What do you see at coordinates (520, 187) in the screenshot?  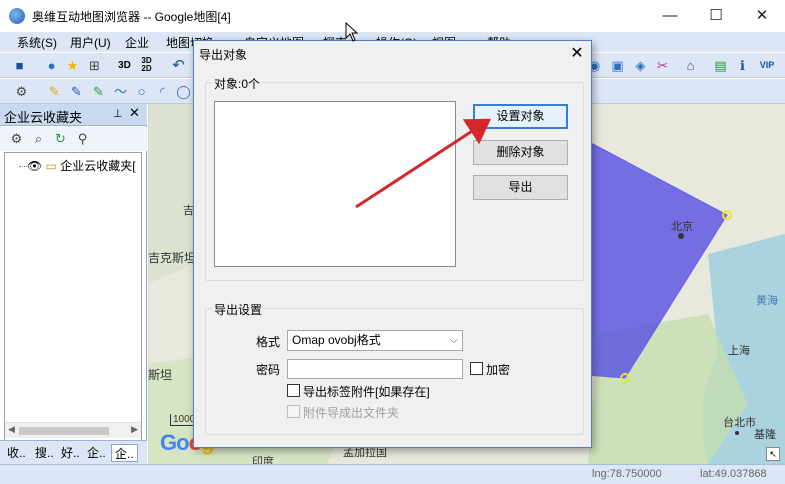 I see `export-button: 导出` at bounding box center [520, 187].